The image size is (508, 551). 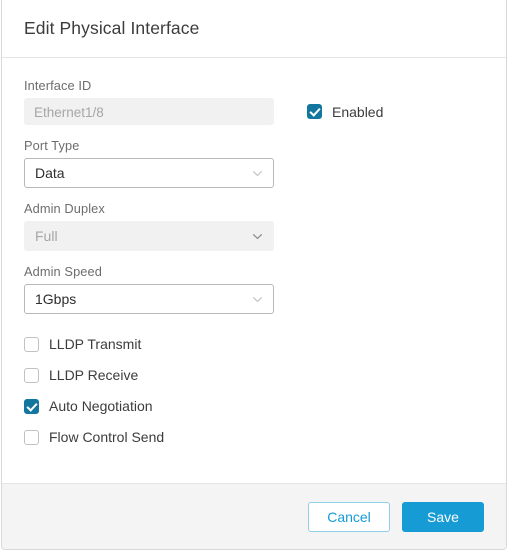 What do you see at coordinates (254, 516) in the screenshot?
I see `dialog-footer: Cancel Save` at bounding box center [254, 516].